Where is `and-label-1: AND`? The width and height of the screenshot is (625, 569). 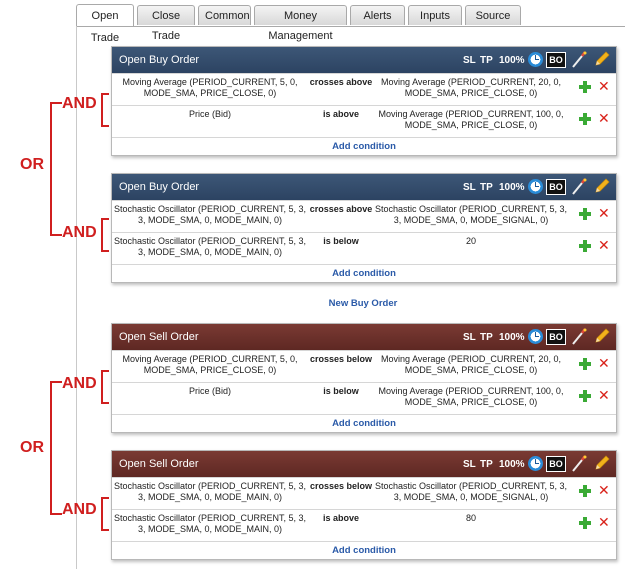
and-label-1: AND is located at coordinates (79, 103).